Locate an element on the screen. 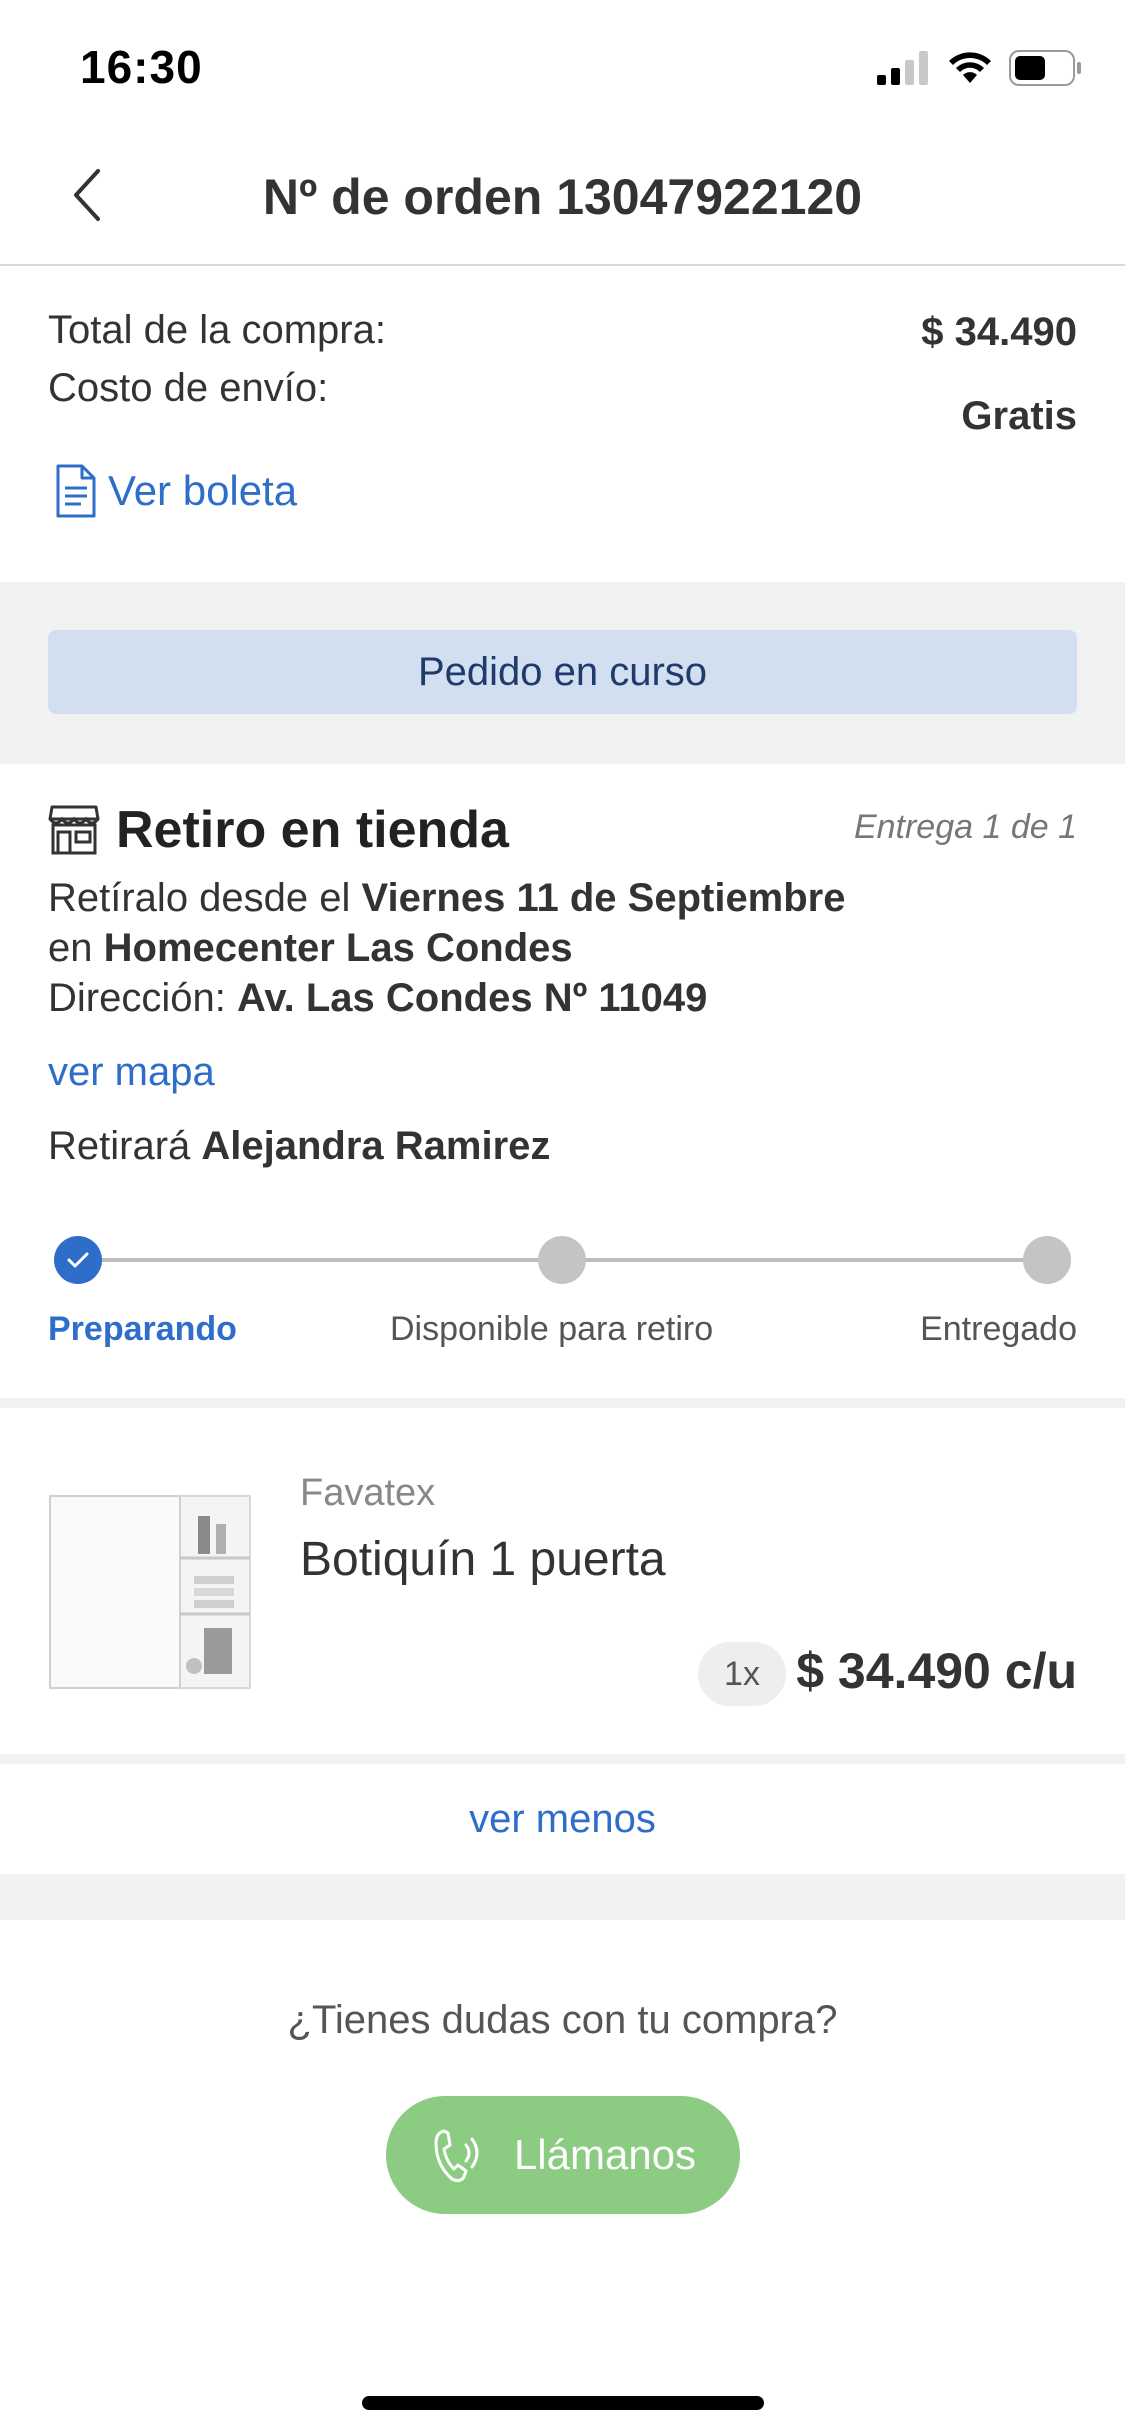 The width and height of the screenshot is (1125, 2436). pickup-store-line: en Homecenter Las Condes is located at coordinates (310, 948).